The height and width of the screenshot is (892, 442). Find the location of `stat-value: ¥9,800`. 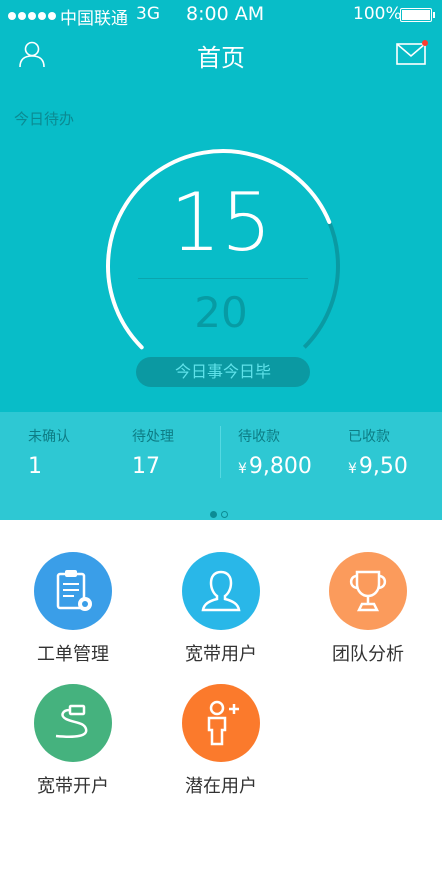

stat-value: ¥9,800 is located at coordinates (275, 466).